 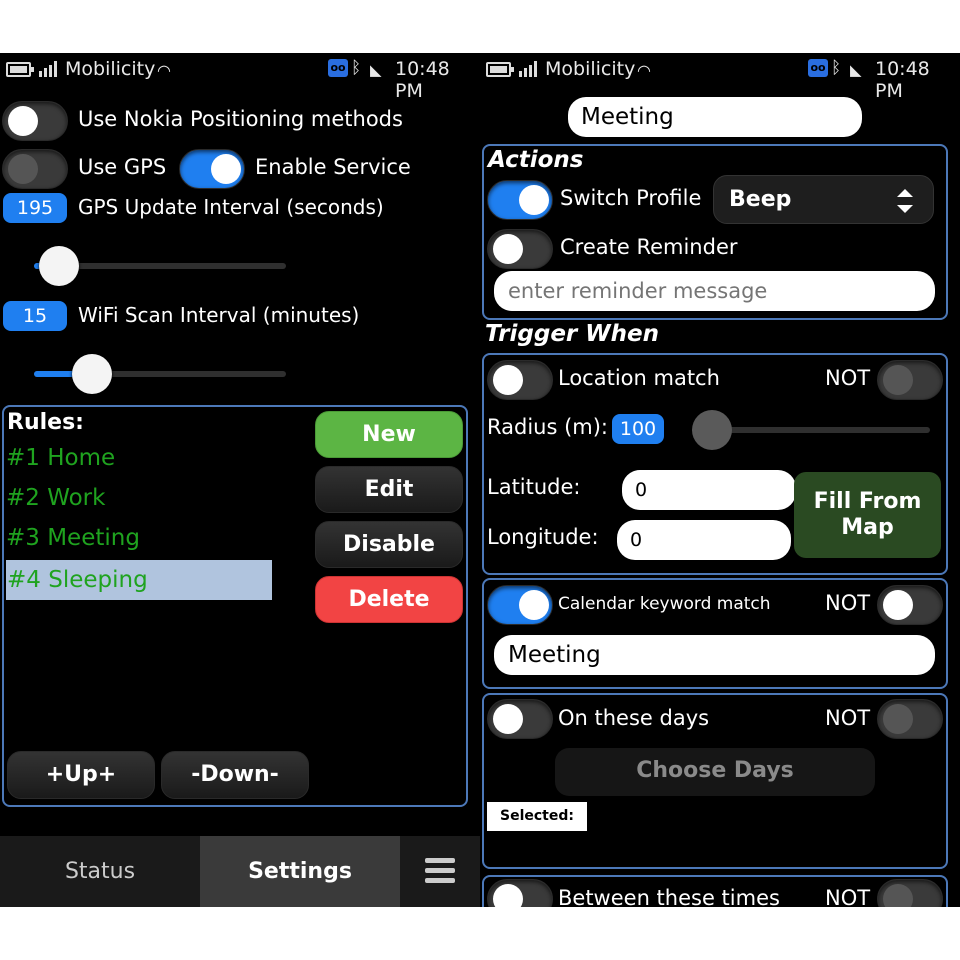 What do you see at coordinates (669, 896) in the screenshot?
I see `times-label: Between these times` at bounding box center [669, 896].